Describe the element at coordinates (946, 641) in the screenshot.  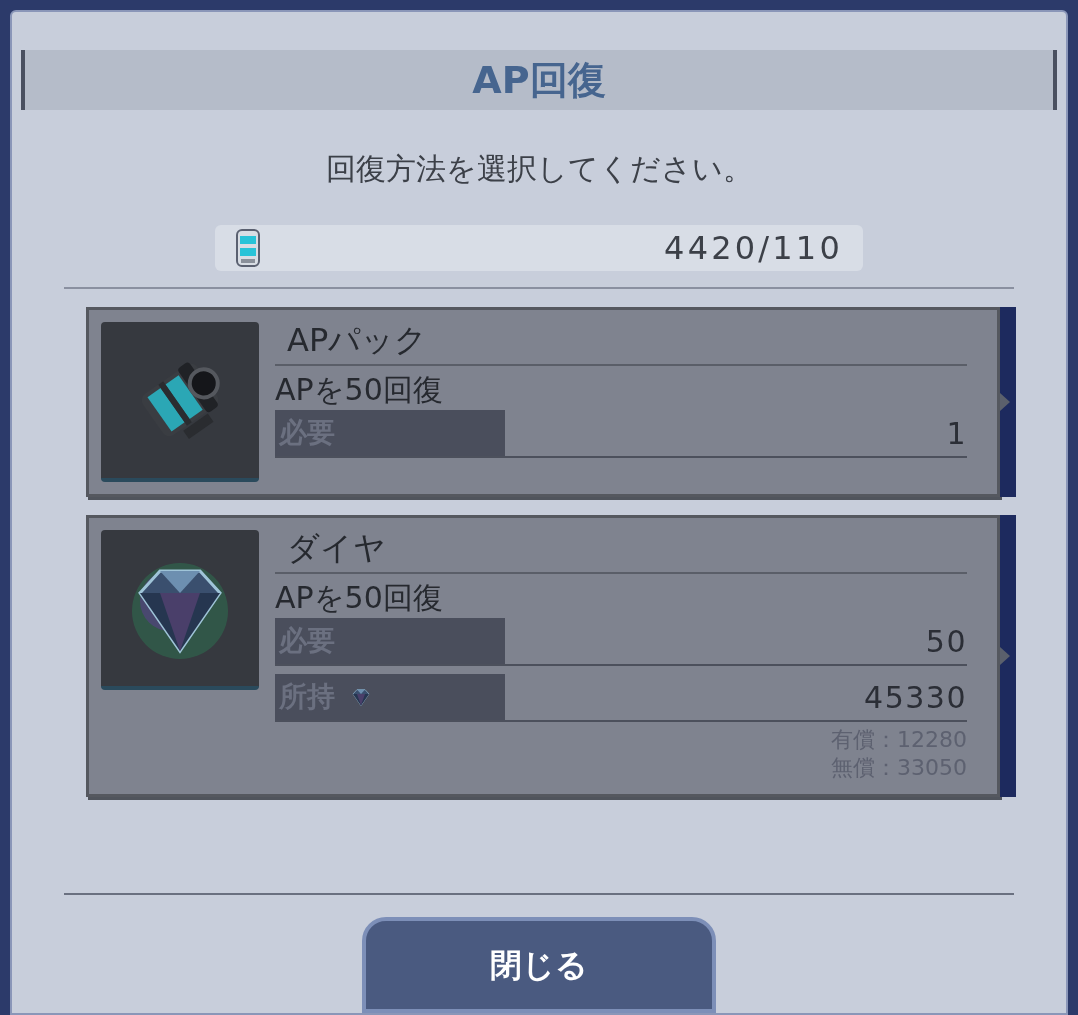
I see `row-value: 50` at that location.